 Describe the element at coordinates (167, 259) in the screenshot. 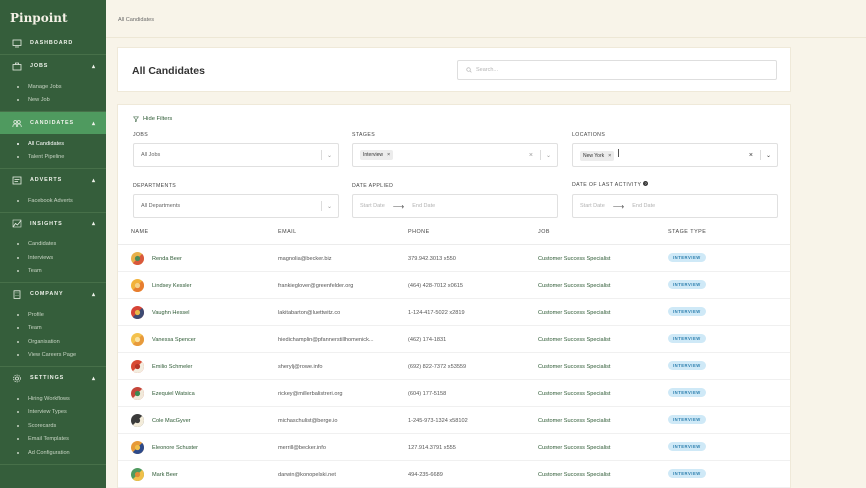

I see `candidate-name: Renda Beer` at that location.